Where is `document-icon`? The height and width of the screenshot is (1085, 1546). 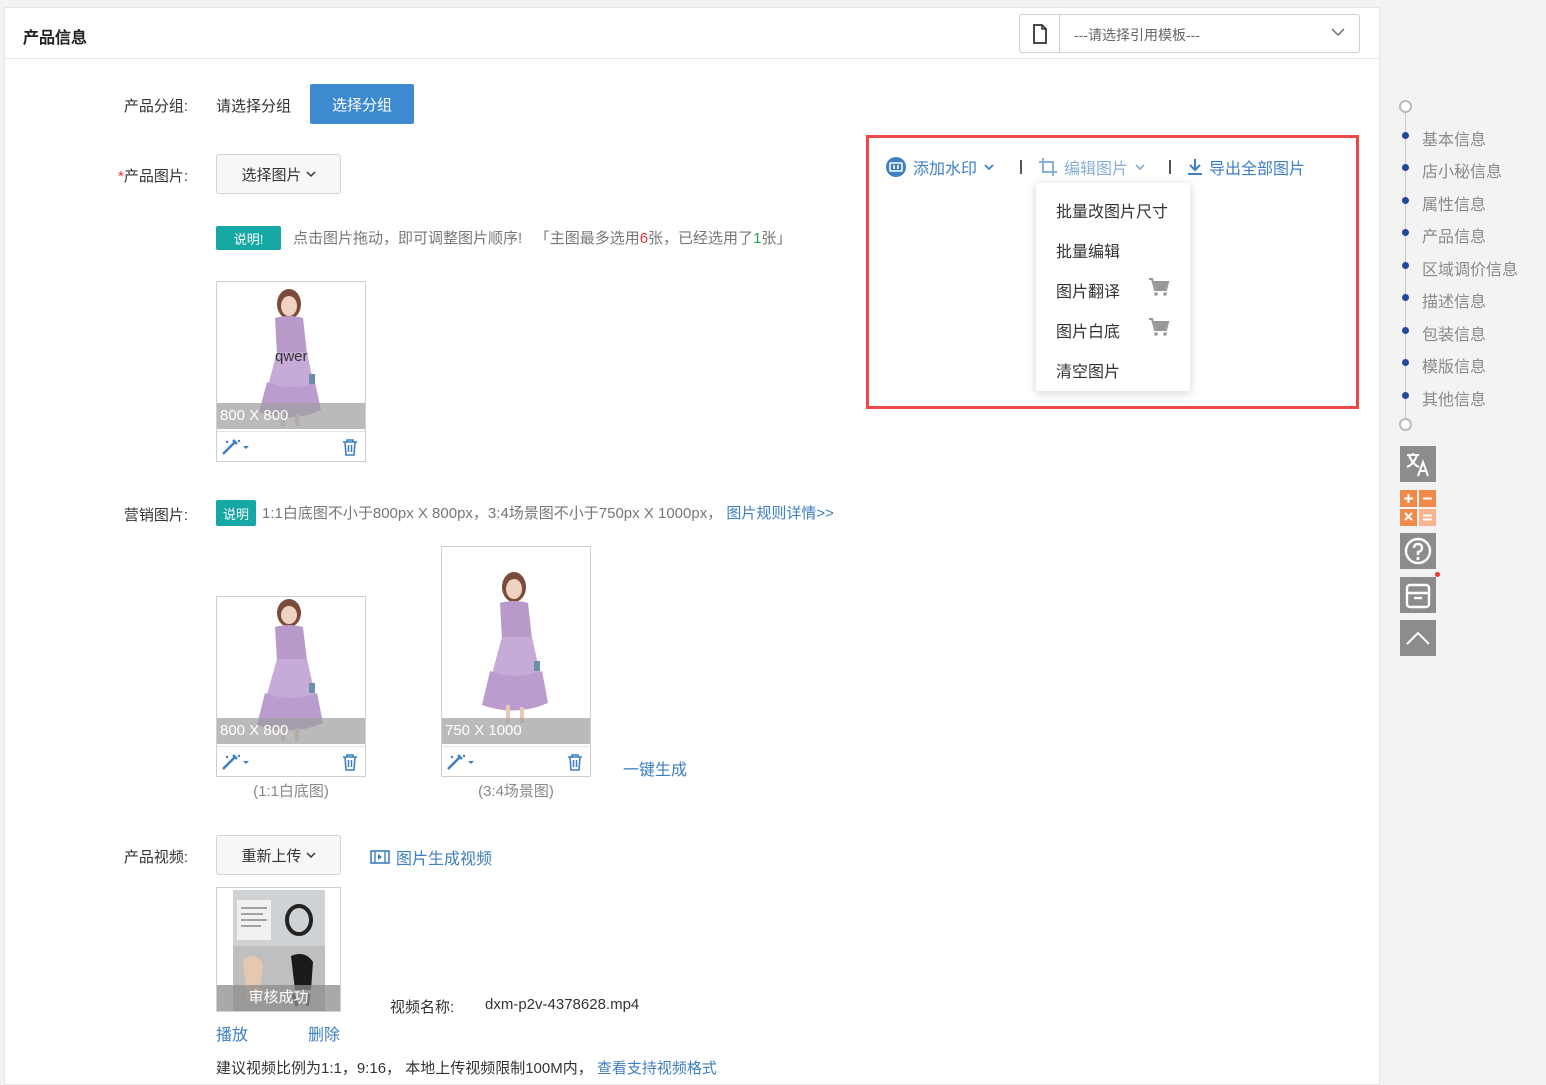
document-icon is located at coordinates (1040, 33).